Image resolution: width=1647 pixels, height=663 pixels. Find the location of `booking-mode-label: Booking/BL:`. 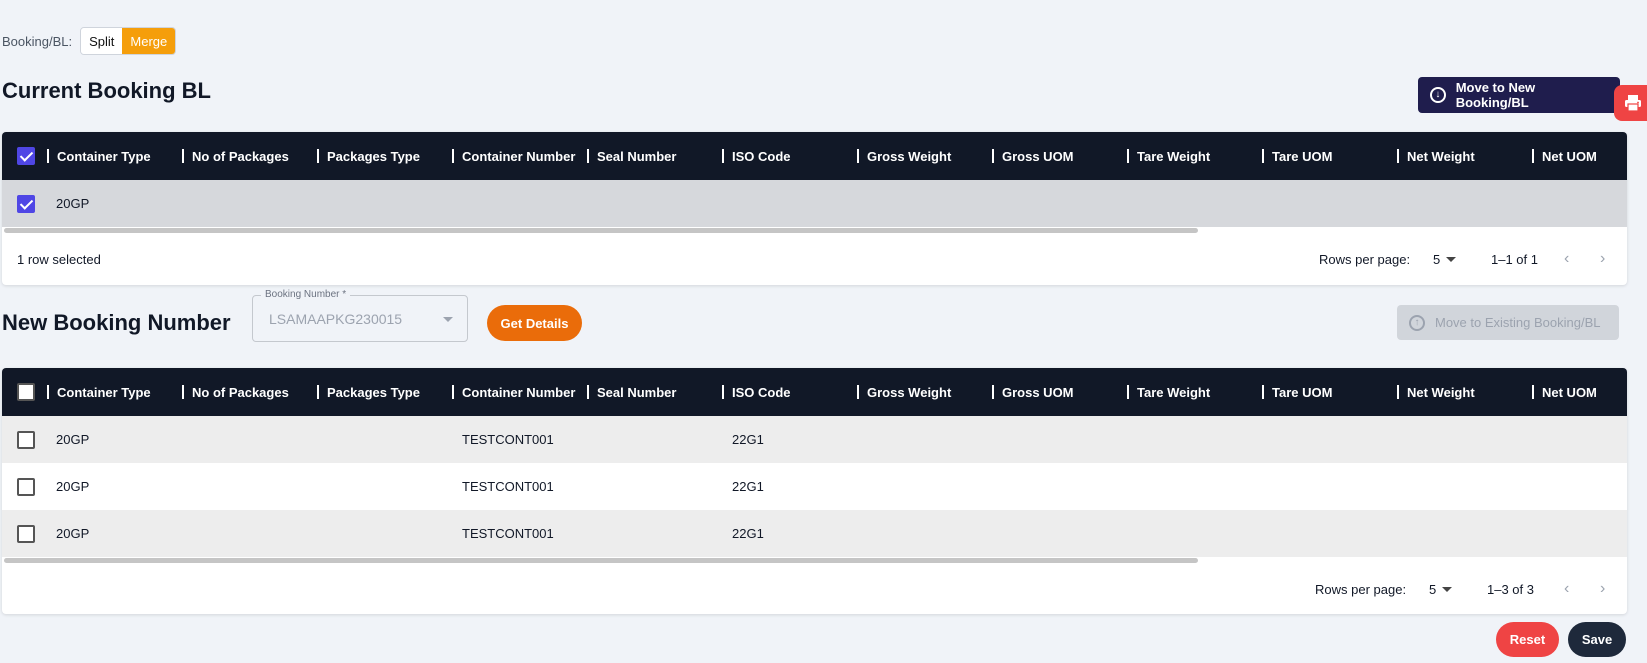

booking-mode-label: Booking/BL: is located at coordinates (37, 41).